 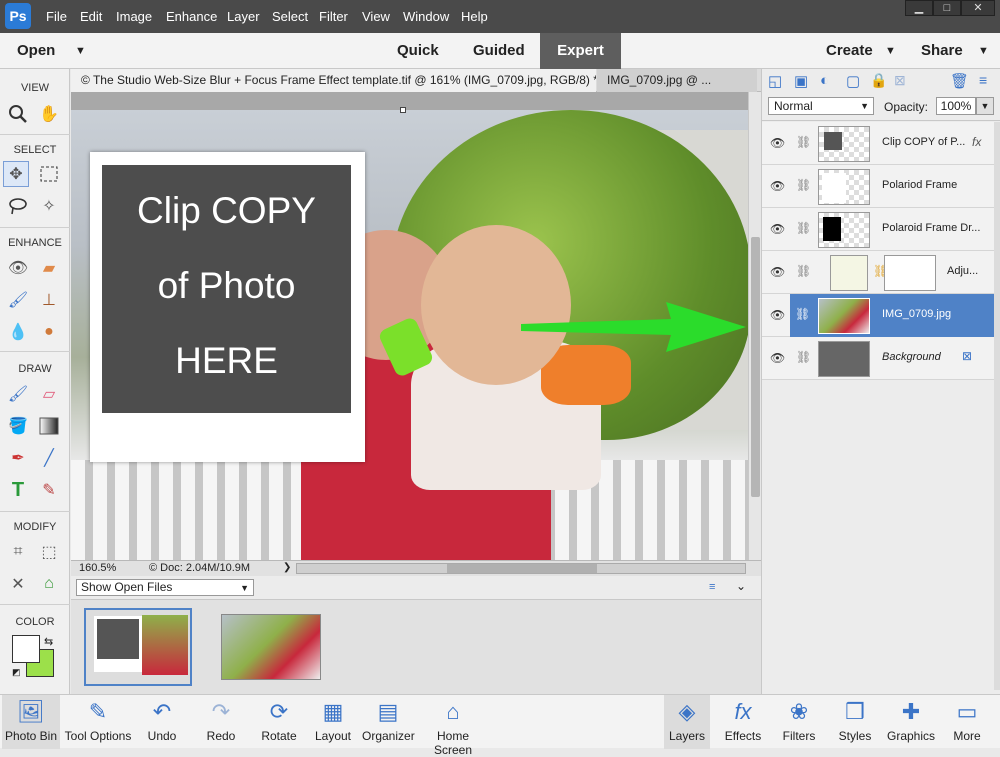 I want to click on crop-tool-icon: ⌗, so click(x=18, y=552).